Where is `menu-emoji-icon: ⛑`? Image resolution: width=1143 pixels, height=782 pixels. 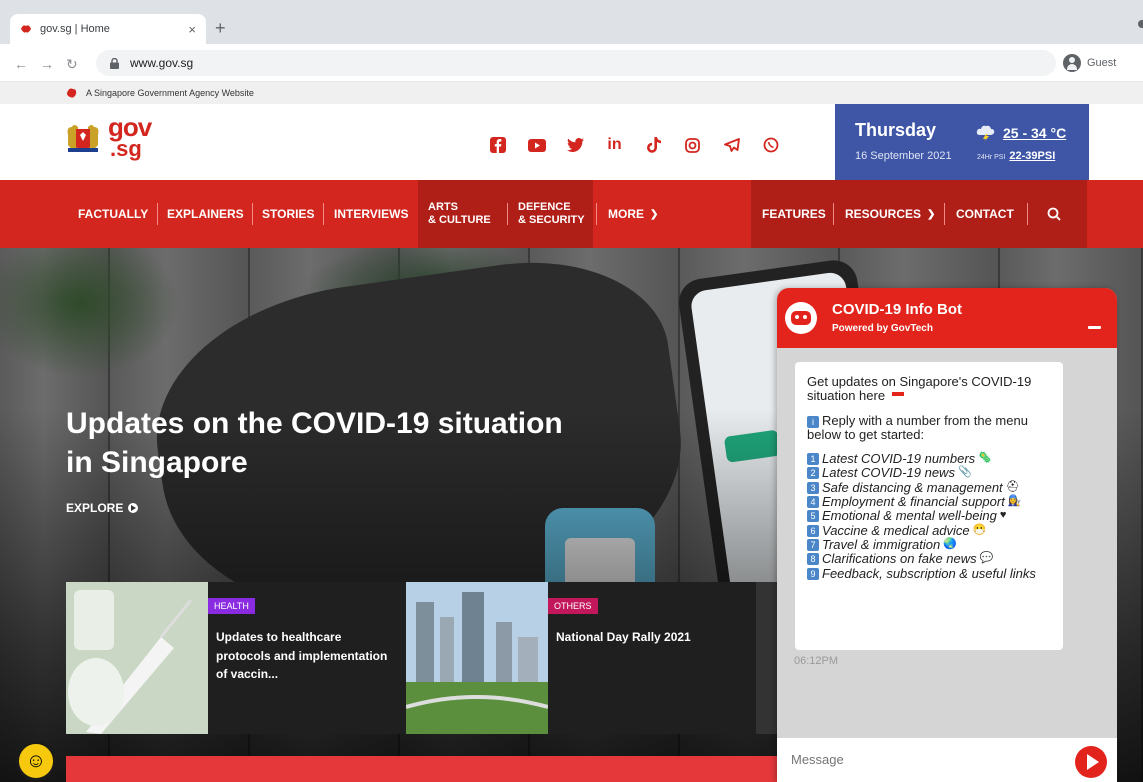
menu-emoji-icon: ⛑ is located at coordinates (1012, 486).